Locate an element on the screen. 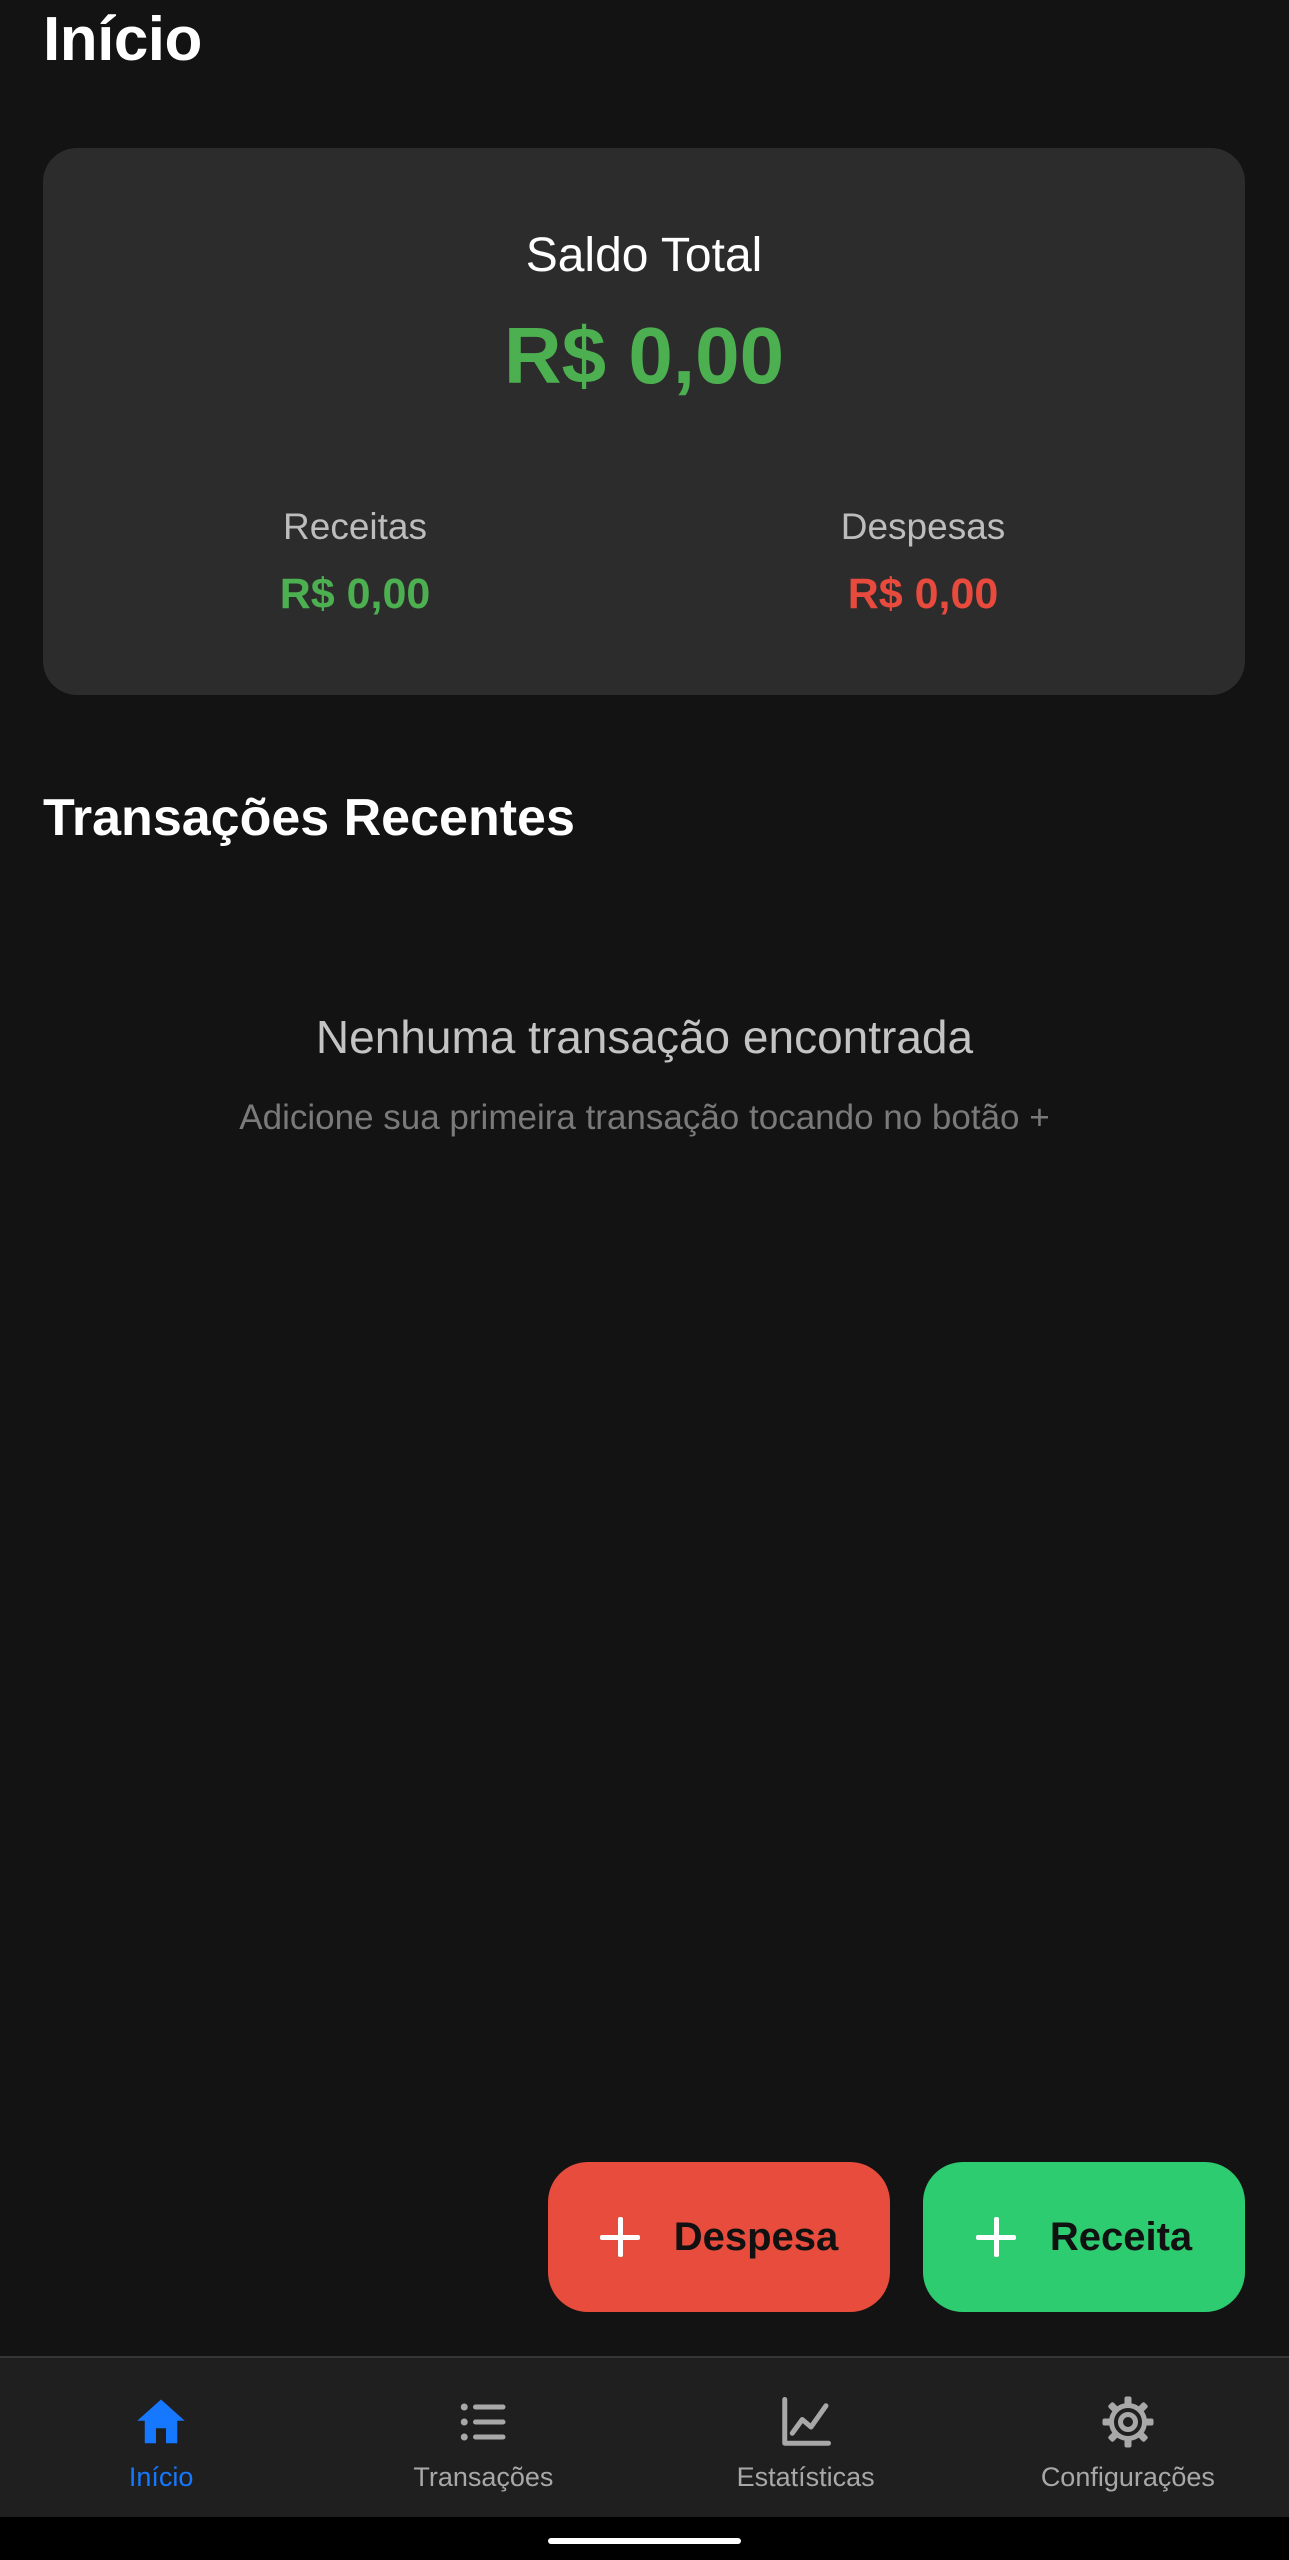 The width and height of the screenshot is (1289, 2560). income-label: Receitas is located at coordinates (355, 526).